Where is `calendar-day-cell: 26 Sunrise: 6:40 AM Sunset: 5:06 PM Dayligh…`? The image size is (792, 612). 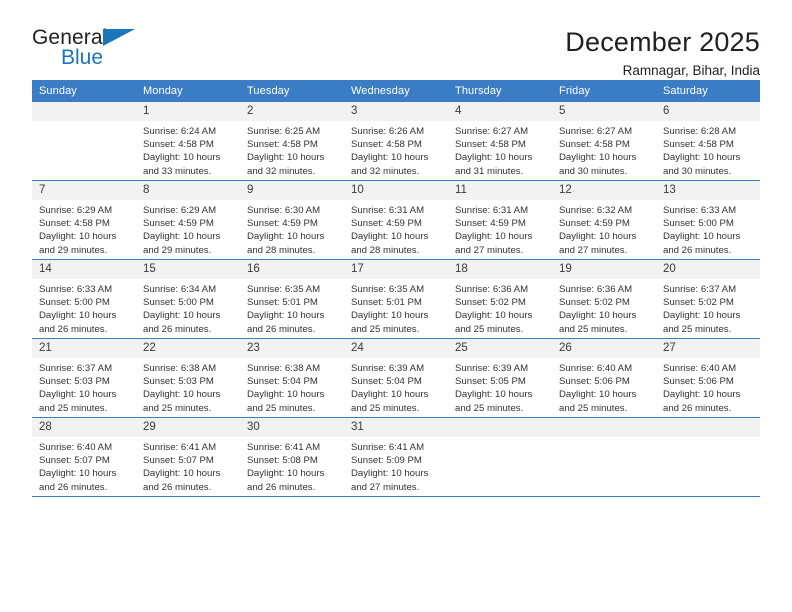
calendar-day-cell: 26 Sunrise: 6:40 AM Sunset: 5:06 PM Dayligh… is located at coordinates (604, 378).